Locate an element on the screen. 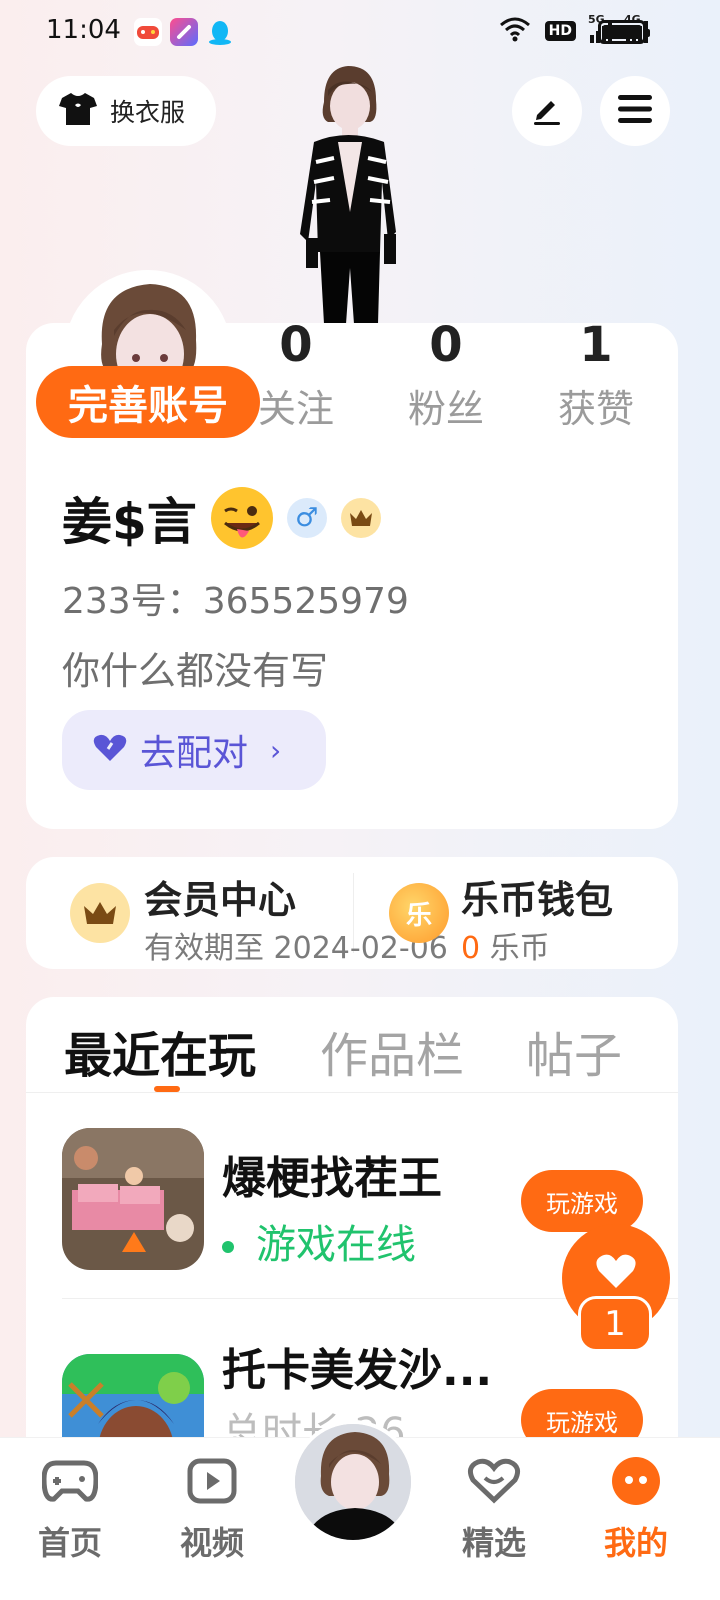  nav-mine: 我的 is located at coordinates (636, 1508).